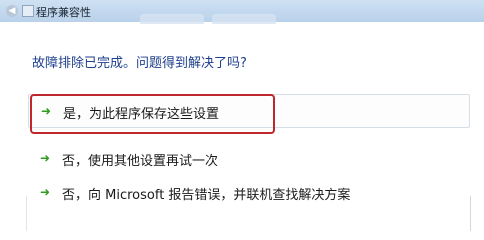  Describe the element at coordinates (139, 63) in the screenshot. I see `question-heading: 故障排除已完成。问题得到解决了吗?` at that location.